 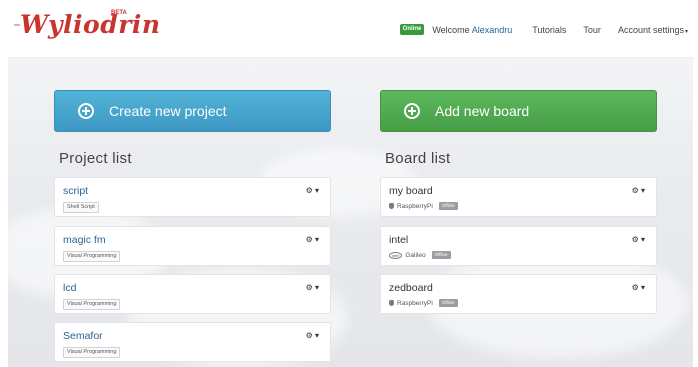 I want to click on add-board-label: Add new board, so click(x=482, y=111).